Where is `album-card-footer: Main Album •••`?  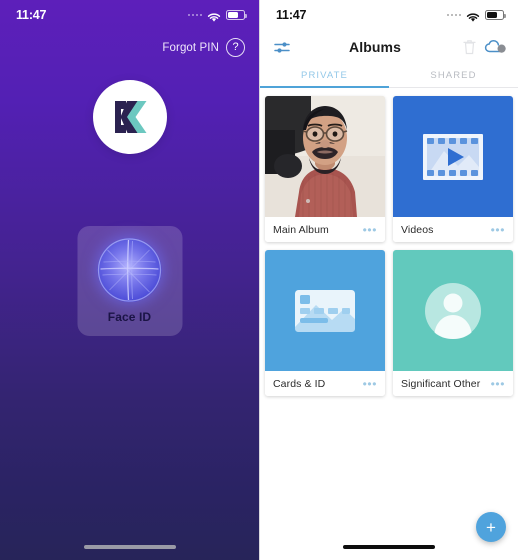
album-card-footer: Main Album ••• is located at coordinates (325, 229).